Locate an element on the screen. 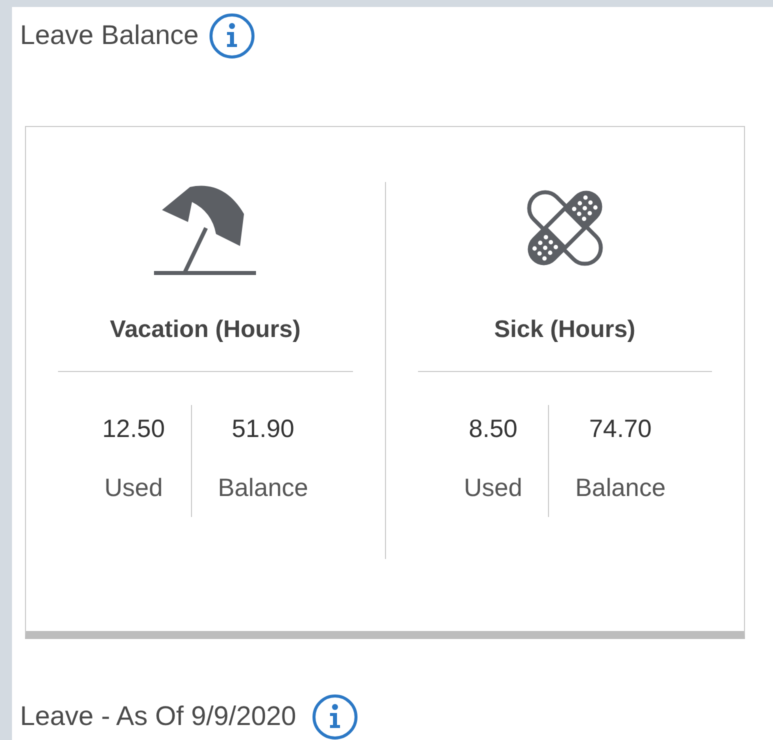 The height and width of the screenshot is (740, 773). category-title: Vacation (Hours) is located at coordinates (205, 330).